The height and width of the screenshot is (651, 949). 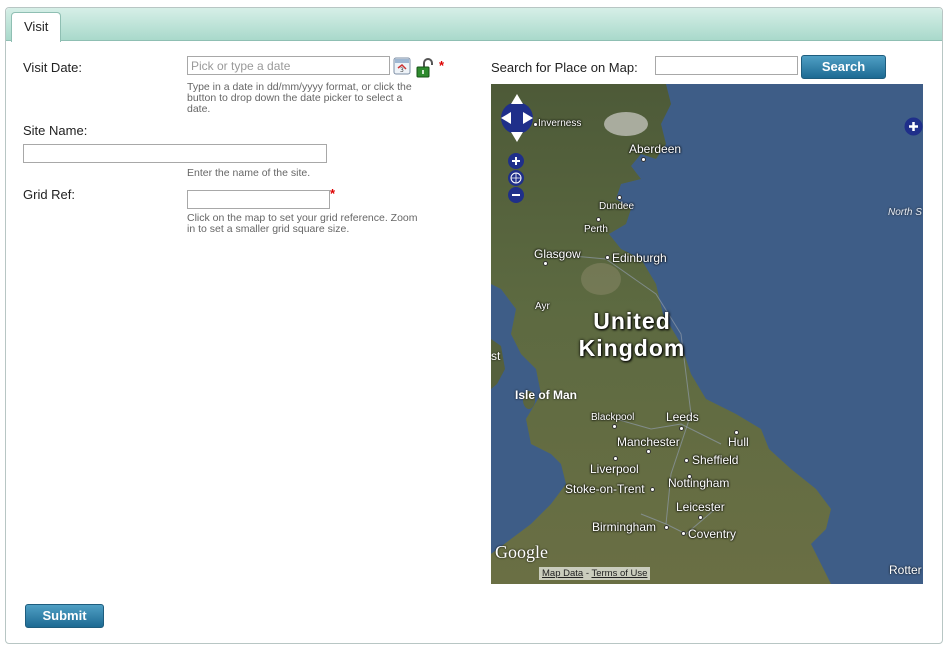 What do you see at coordinates (474, 25) in the screenshot?
I see `tab-bar: Visit` at bounding box center [474, 25].